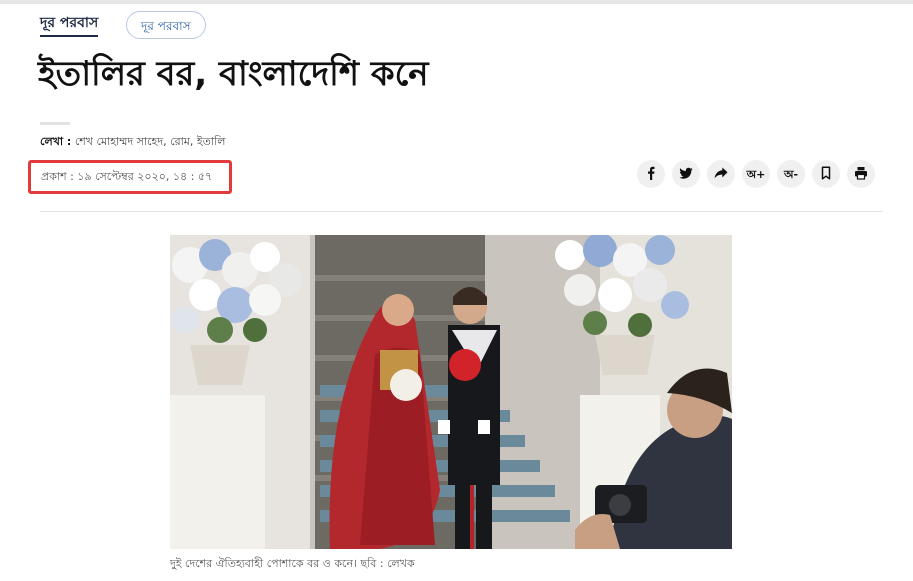  I want to click on font-decrease-button: অ-, so click(791, 174).